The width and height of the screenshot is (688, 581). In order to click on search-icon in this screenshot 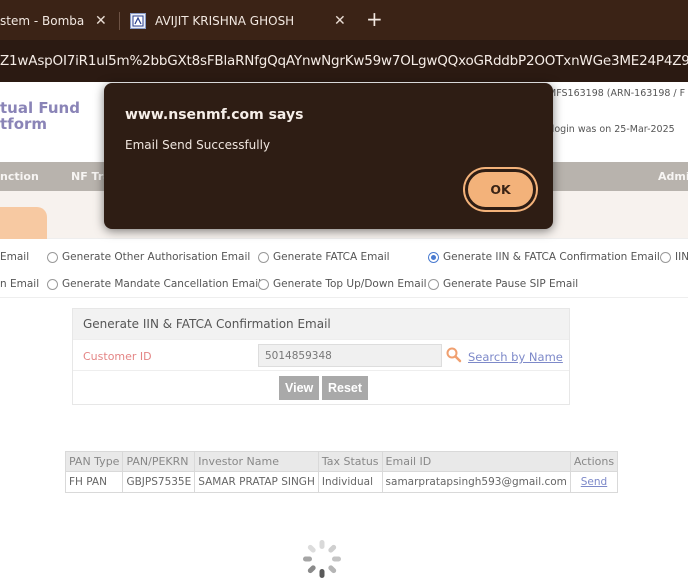, I will do `click(454, 355)`.